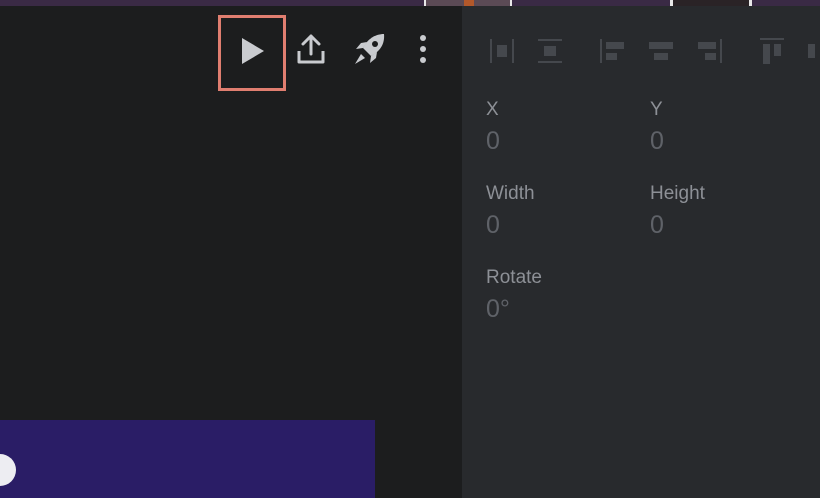  I want to click on align-center-vertical-icon, so click(550, 51).